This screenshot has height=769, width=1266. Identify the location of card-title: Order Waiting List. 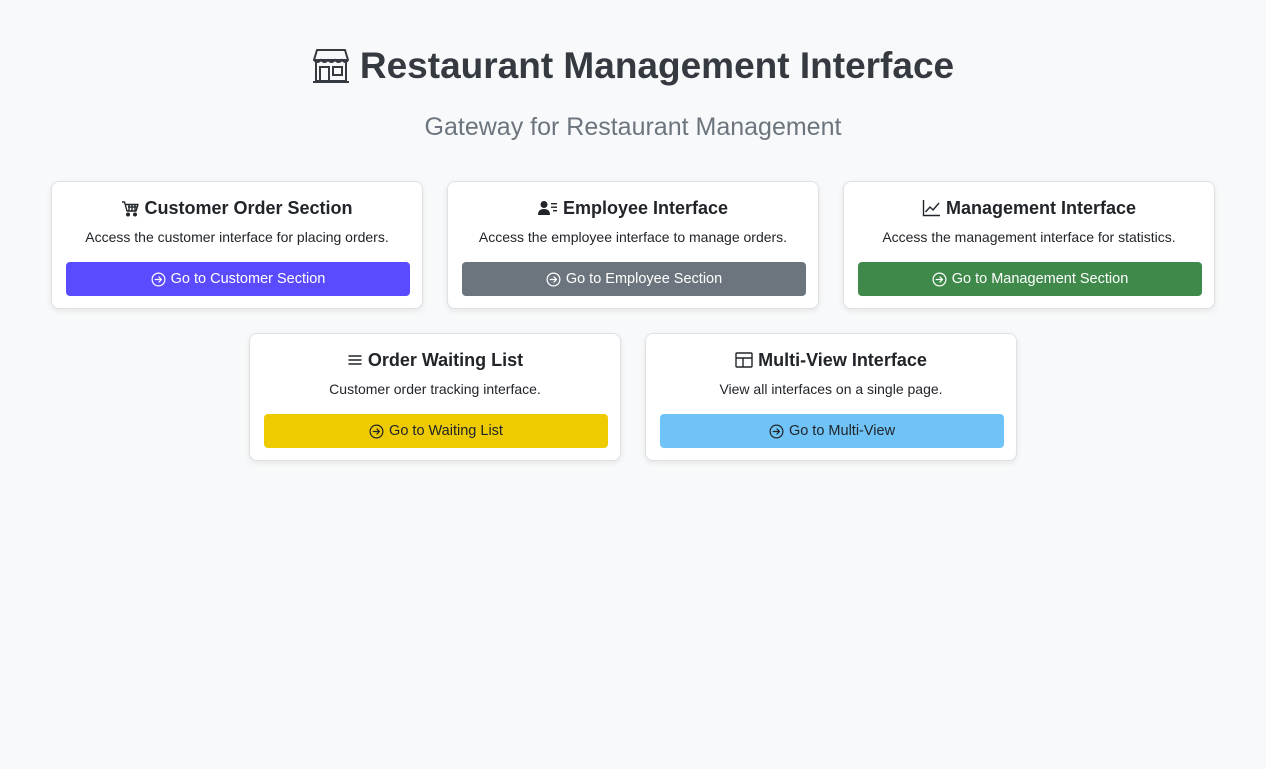
(435, 360).